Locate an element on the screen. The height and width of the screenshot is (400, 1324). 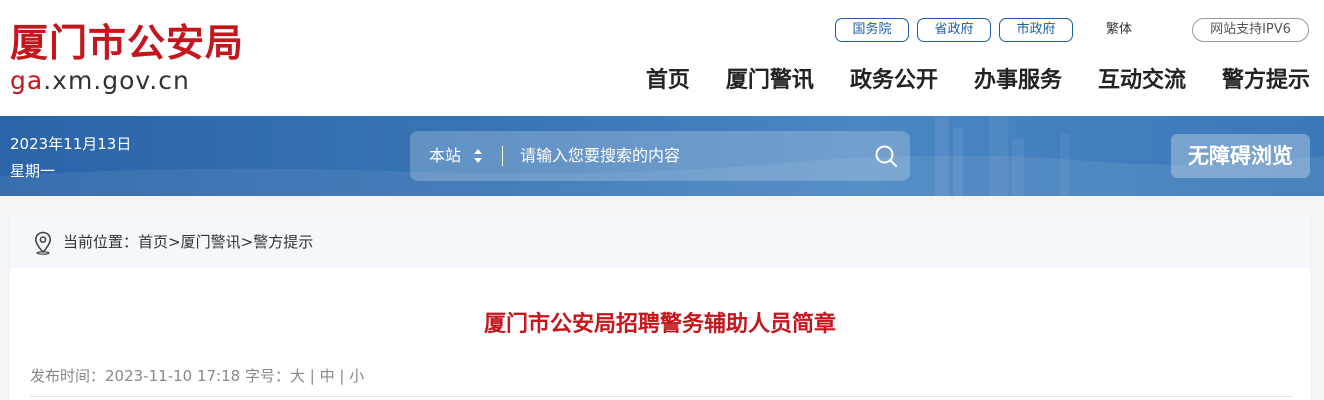
url-rest: .xm.gov.cn is located at coordinates (116, 80).